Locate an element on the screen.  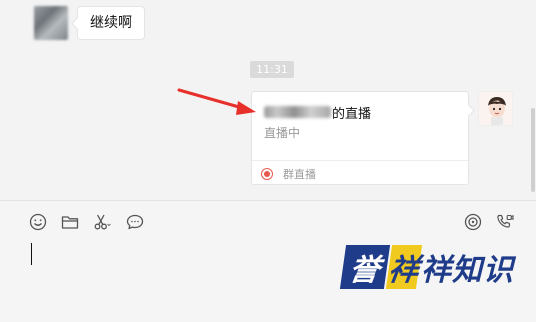
live-status-text: 直播中 is located at coordinates (282, 133).